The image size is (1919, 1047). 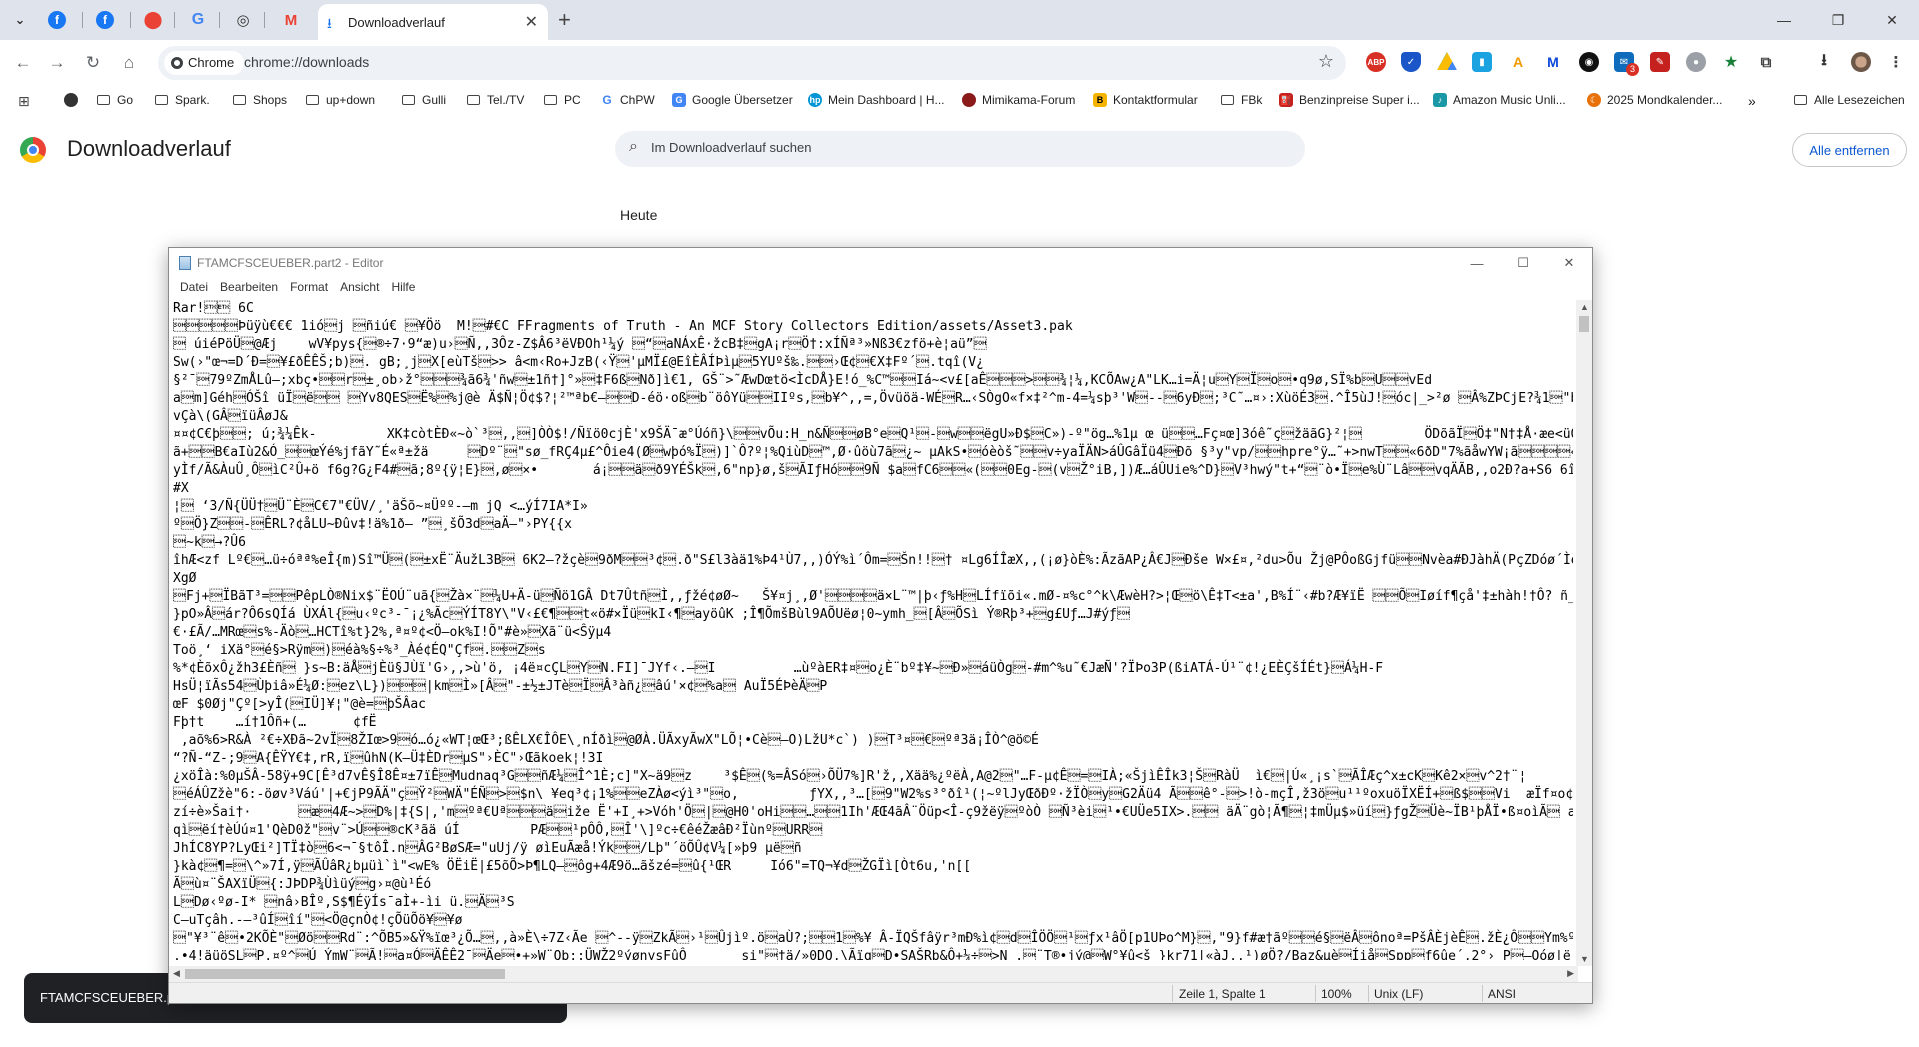 What do you see at coordinates (1849, 100) in the screenshot?
I see `all-bookmarks: Alle Lesezeichen` at bounding box center [1849, 100].